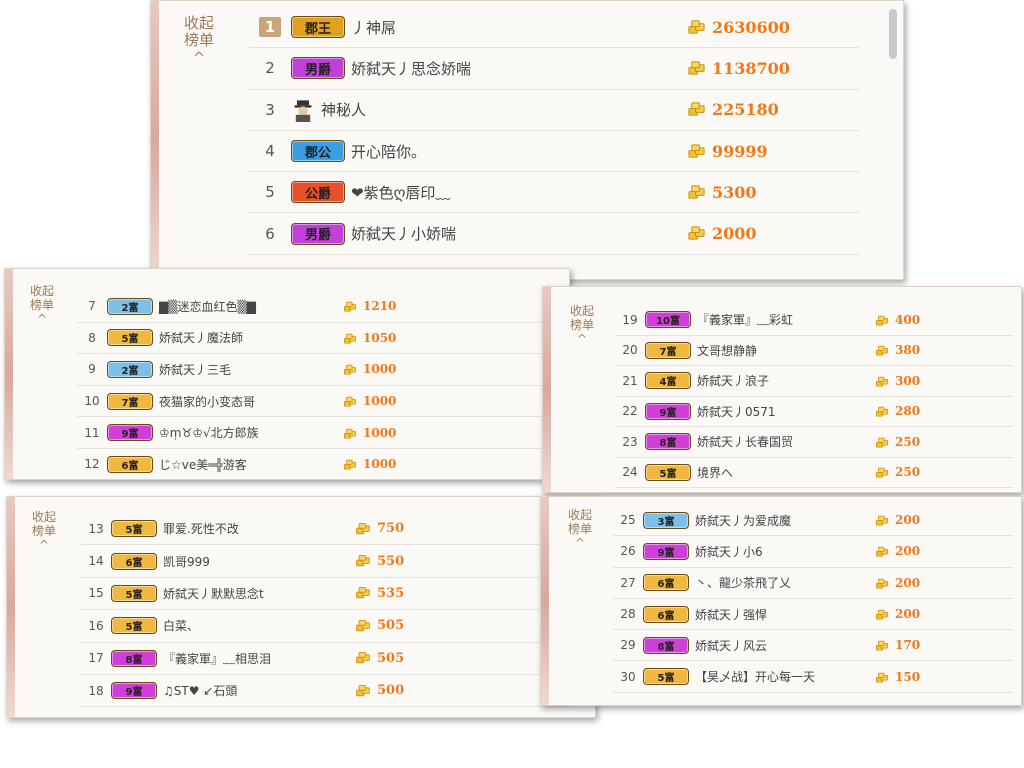 The image size is (1024, 768). Describe the element at coordinates (253, 593) in the screenshot. I see `player-name: 娇弑天丿默默思念t` at that location.